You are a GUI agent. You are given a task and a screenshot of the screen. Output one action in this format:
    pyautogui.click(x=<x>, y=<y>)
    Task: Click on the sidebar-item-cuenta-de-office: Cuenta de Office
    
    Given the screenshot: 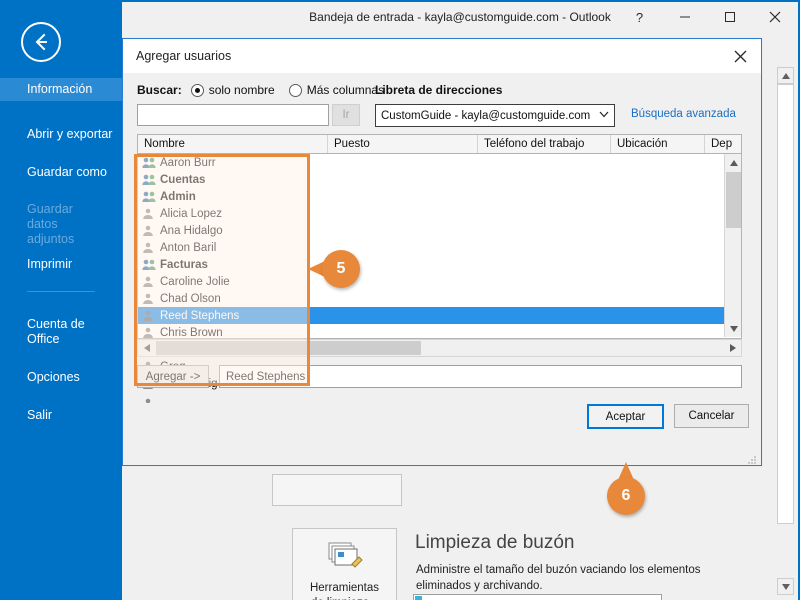 What is the action you would take?
    pyautogui.click(x=50, y=332)
    